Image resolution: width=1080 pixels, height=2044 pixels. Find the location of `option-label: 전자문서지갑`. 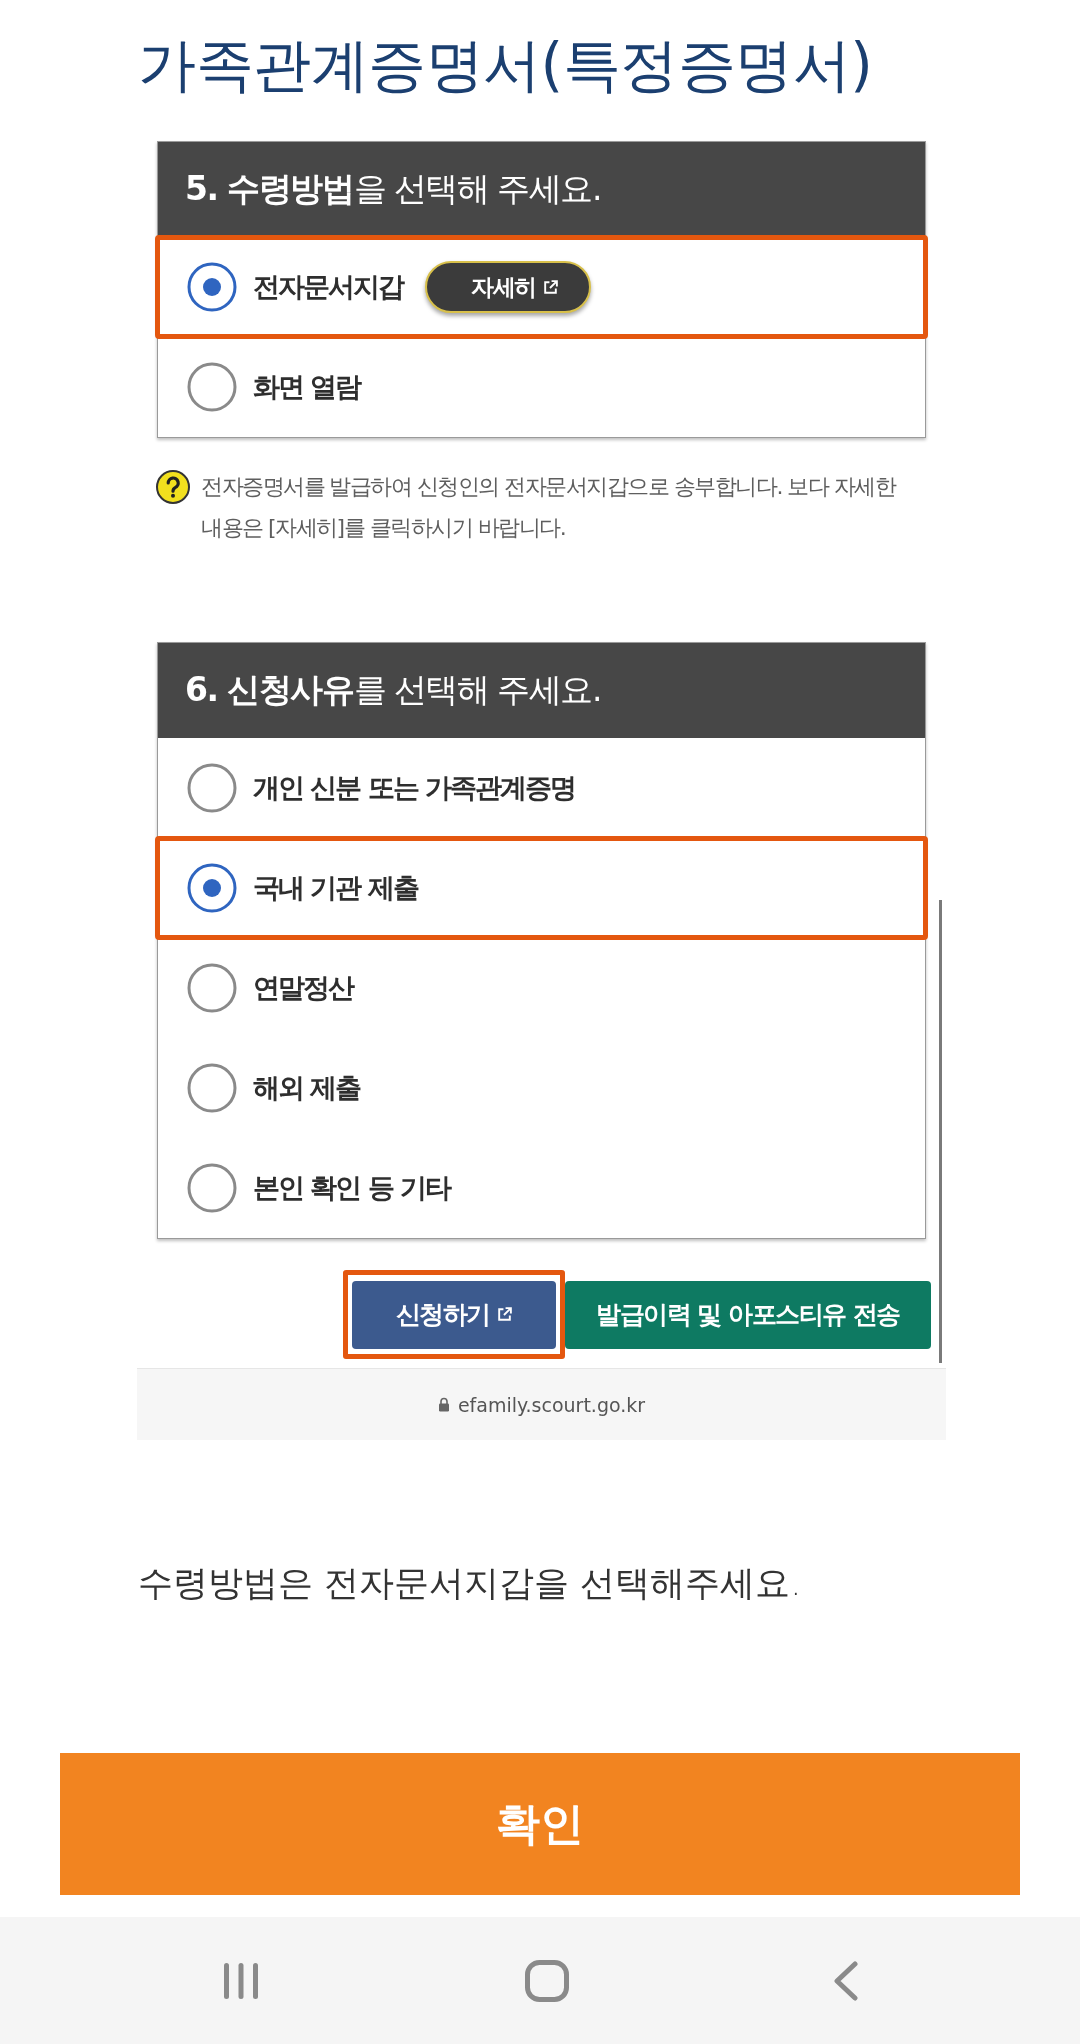

option-label: 전자문서지갑 is located at coordinates (328, 287).